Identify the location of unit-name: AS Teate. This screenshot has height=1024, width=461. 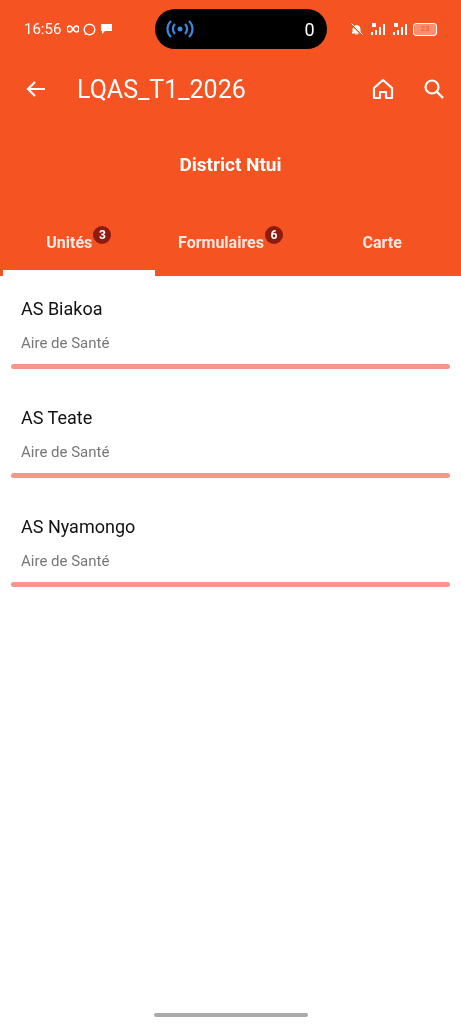
(230, 417).